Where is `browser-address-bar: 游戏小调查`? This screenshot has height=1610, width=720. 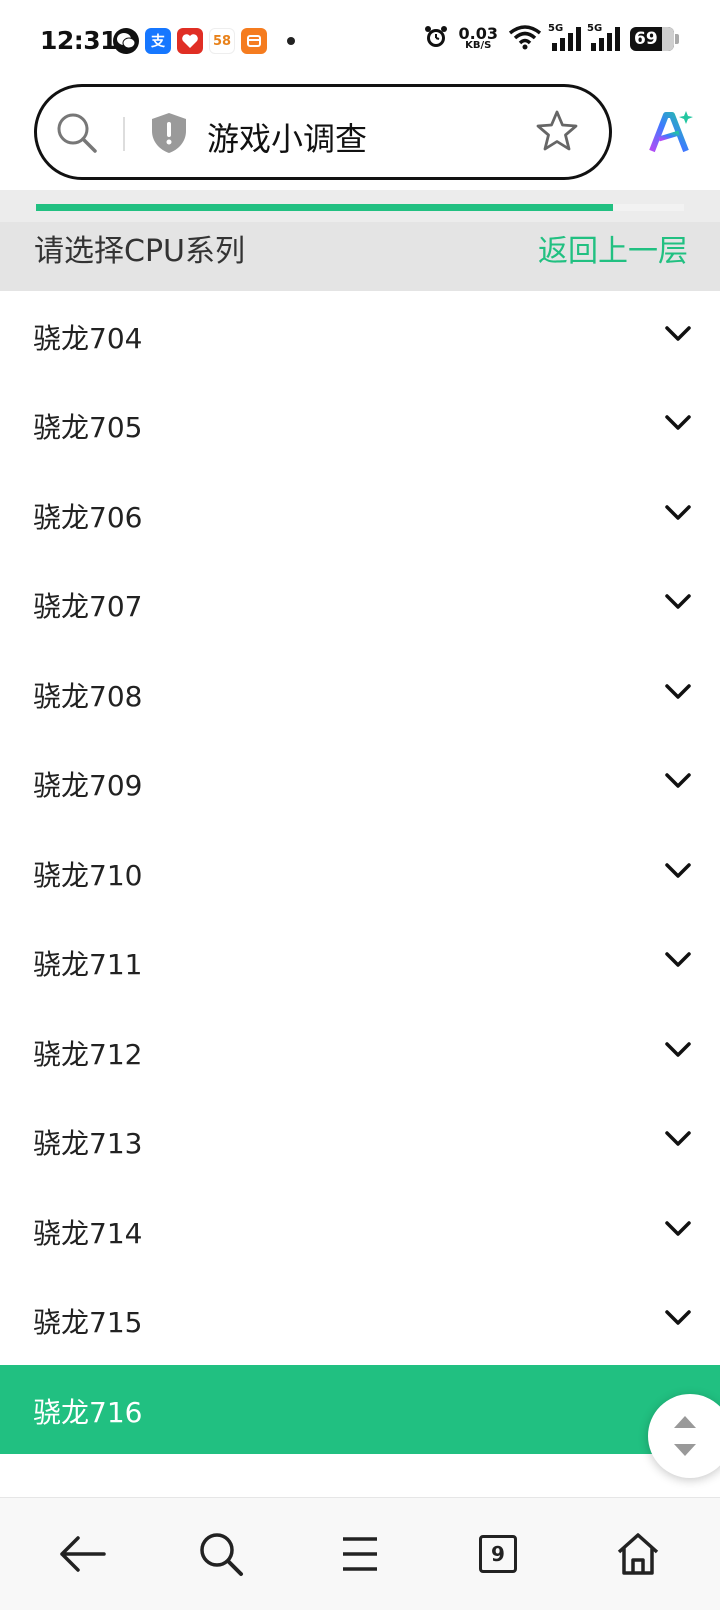
browser-address-bar: 游戏小调查 is located at coordinates (360, 137).